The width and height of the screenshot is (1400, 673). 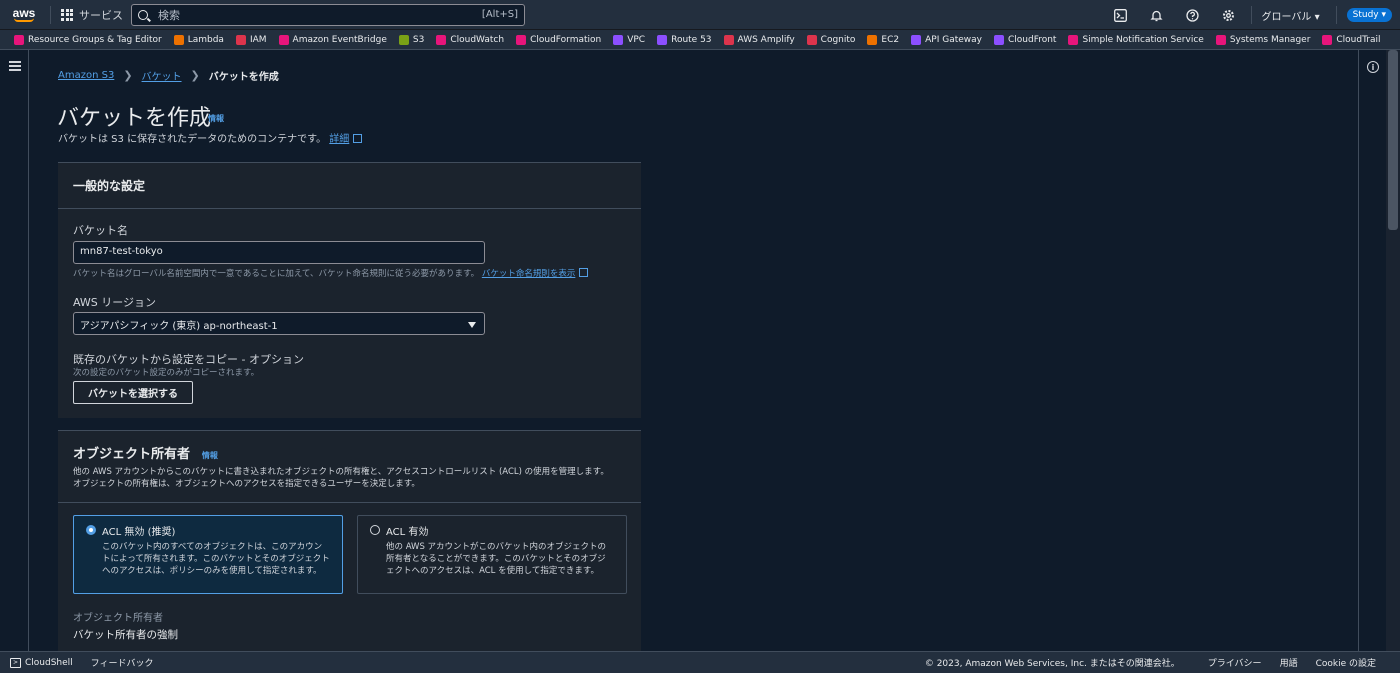 I want to click on favorite-cloudwatch: CloudWatch, so click(x=470, y=39).